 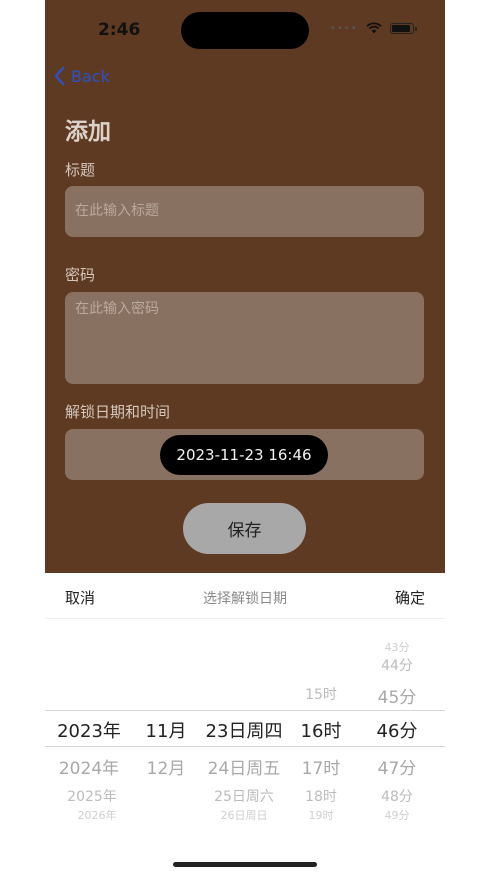 What do you see at coordinates (321, 796) in the screenshot?
I see `picker-hour-item: 18时` at bounding box center [321, 796].